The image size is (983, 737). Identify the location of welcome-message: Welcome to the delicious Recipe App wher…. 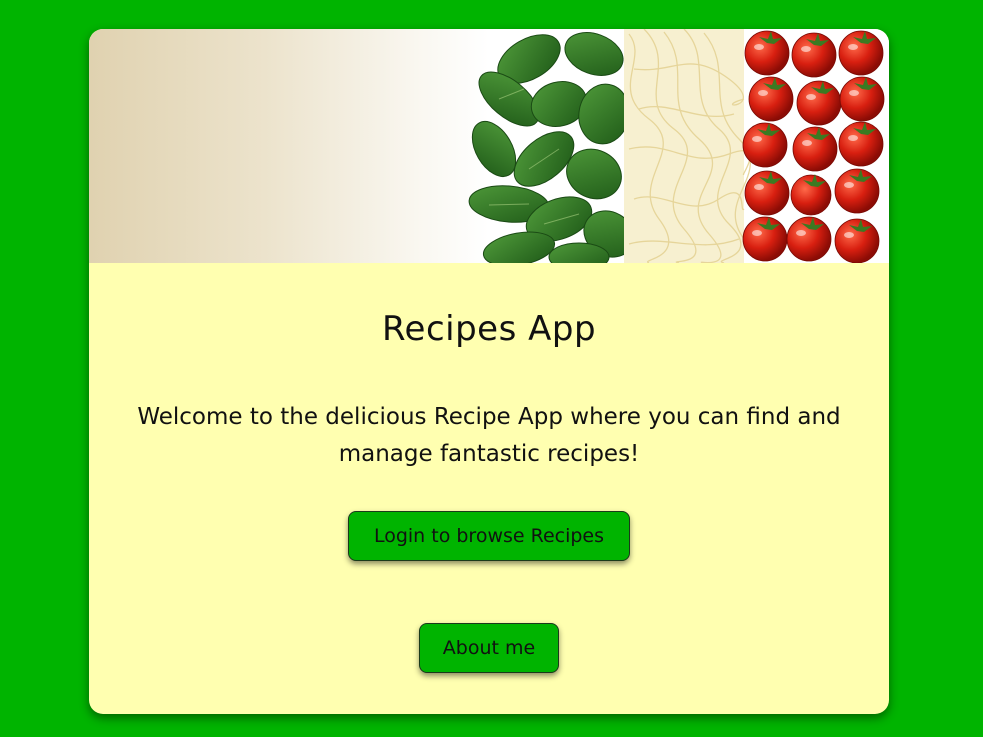
(489, 435).